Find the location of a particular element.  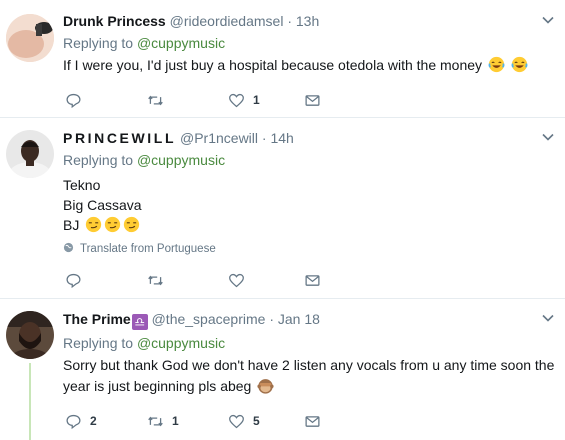

reply-button: 2 is located at coordinates (81, 421).